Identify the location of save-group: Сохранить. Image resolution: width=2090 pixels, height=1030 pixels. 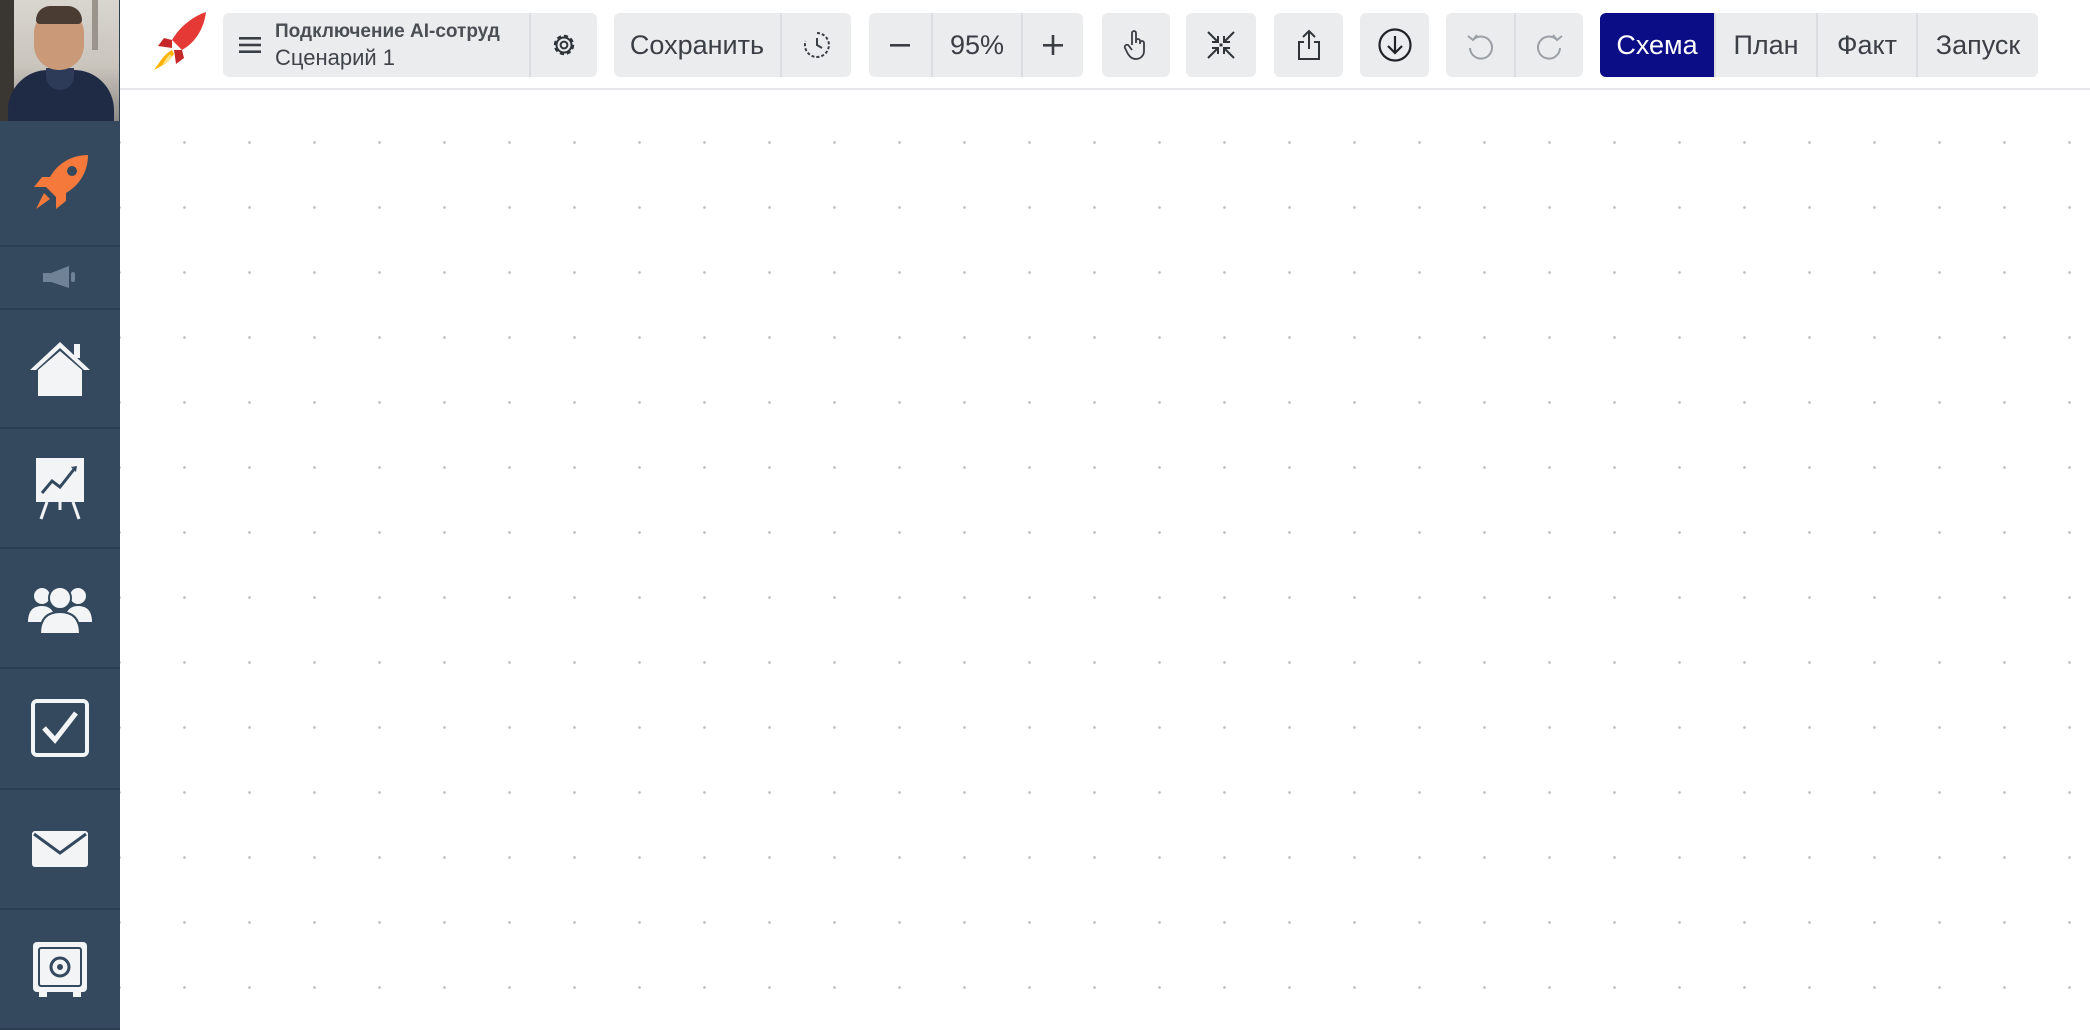
(732, 45).